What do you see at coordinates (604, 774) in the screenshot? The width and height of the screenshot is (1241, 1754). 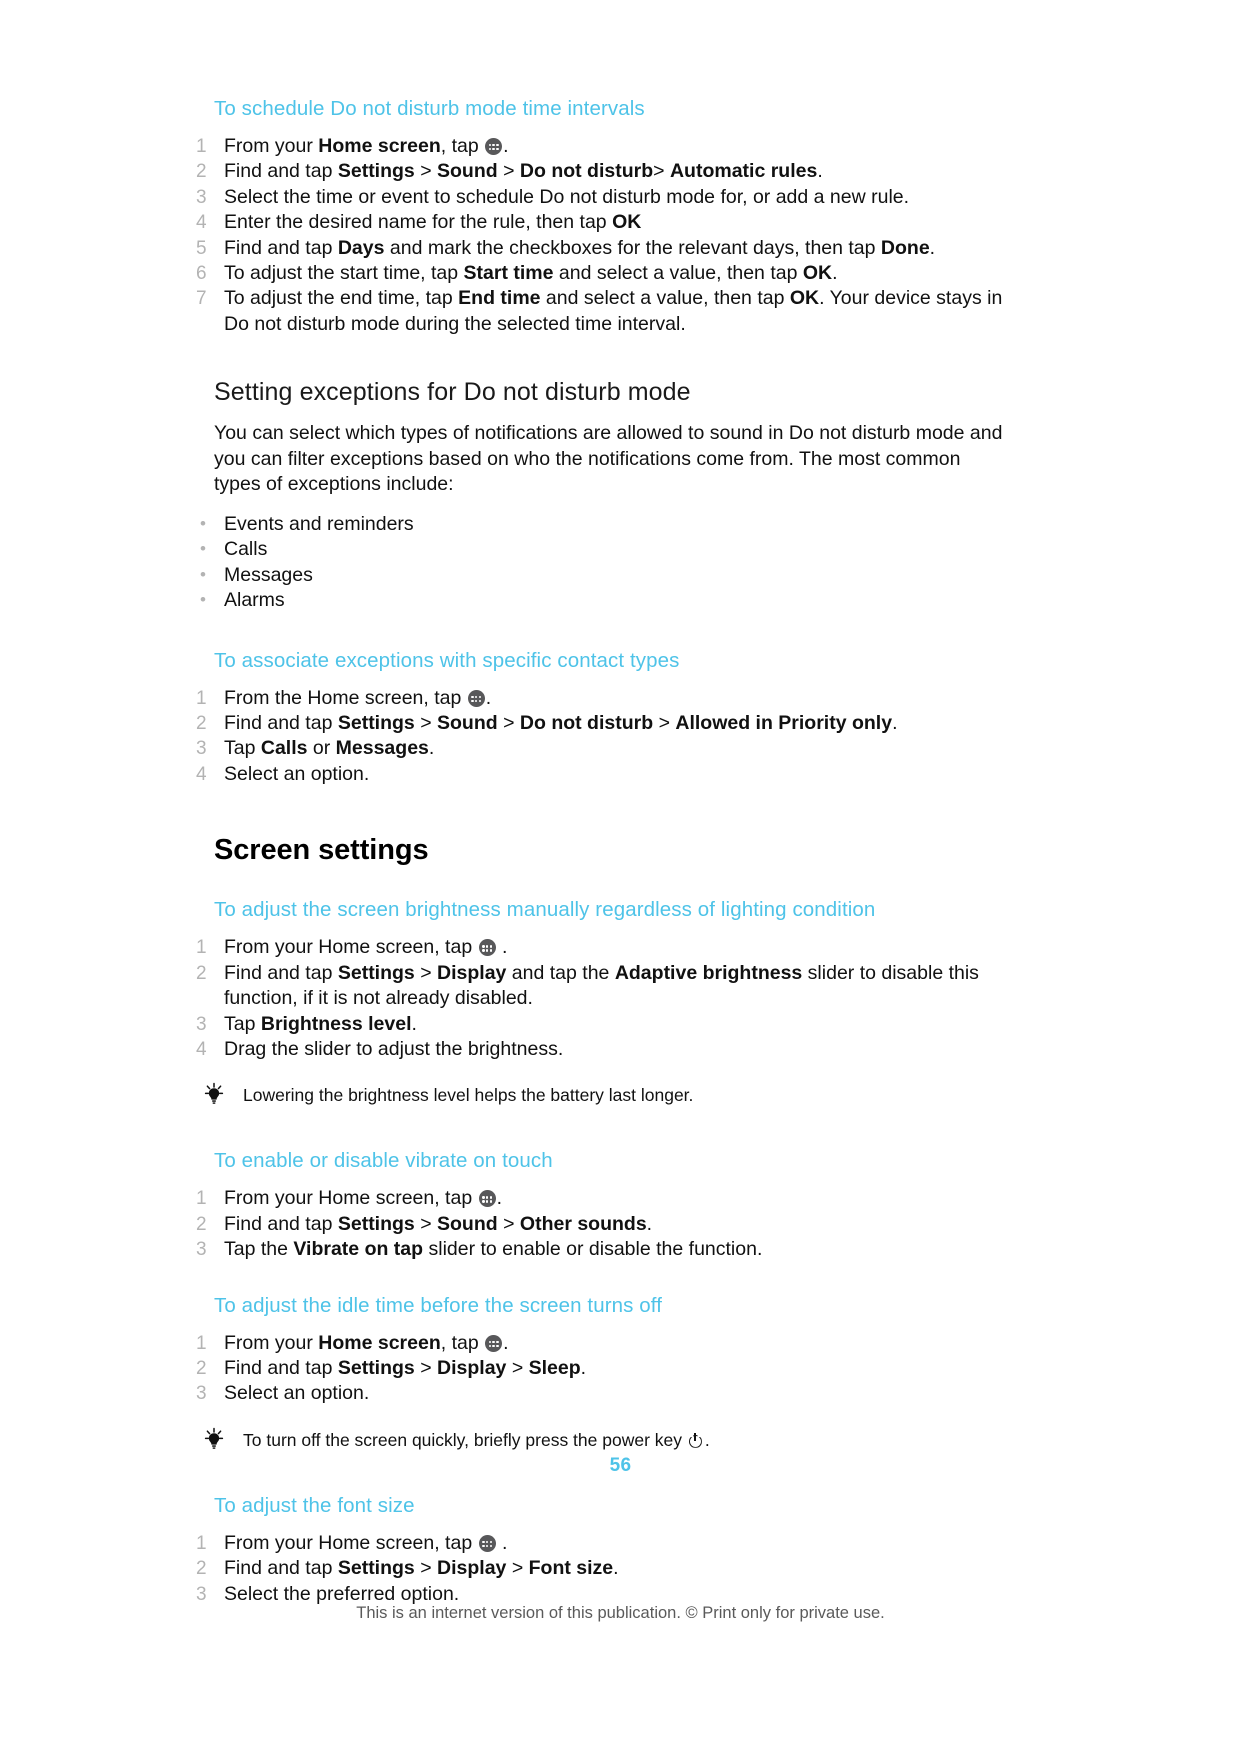 I see `list-item: 4 Select an option.` at bounding box center [604, 774].